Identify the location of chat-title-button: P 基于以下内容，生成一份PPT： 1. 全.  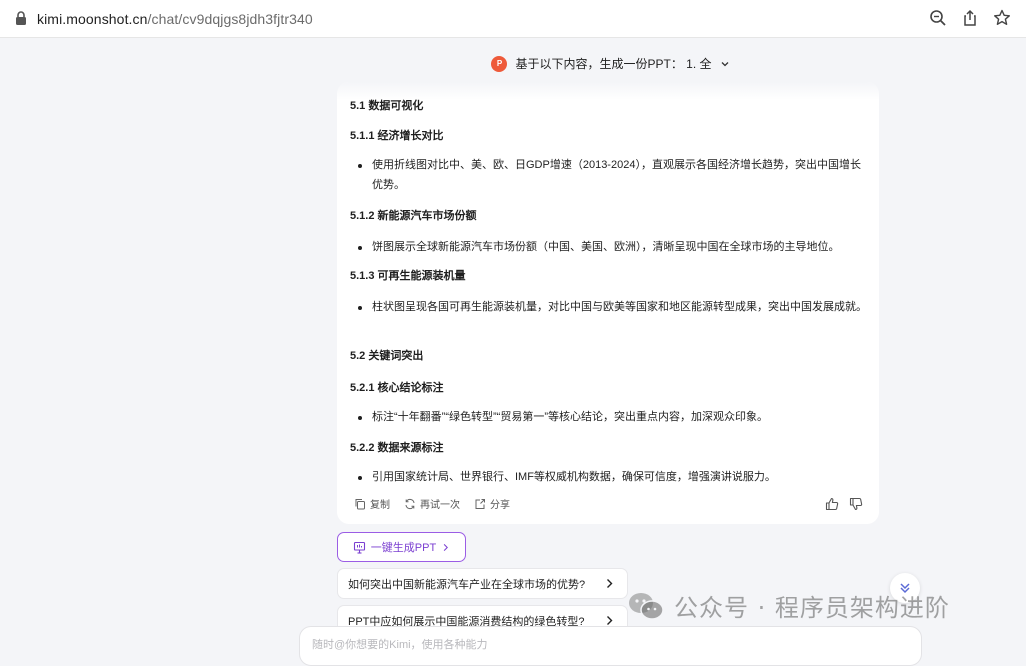
(610, 64).